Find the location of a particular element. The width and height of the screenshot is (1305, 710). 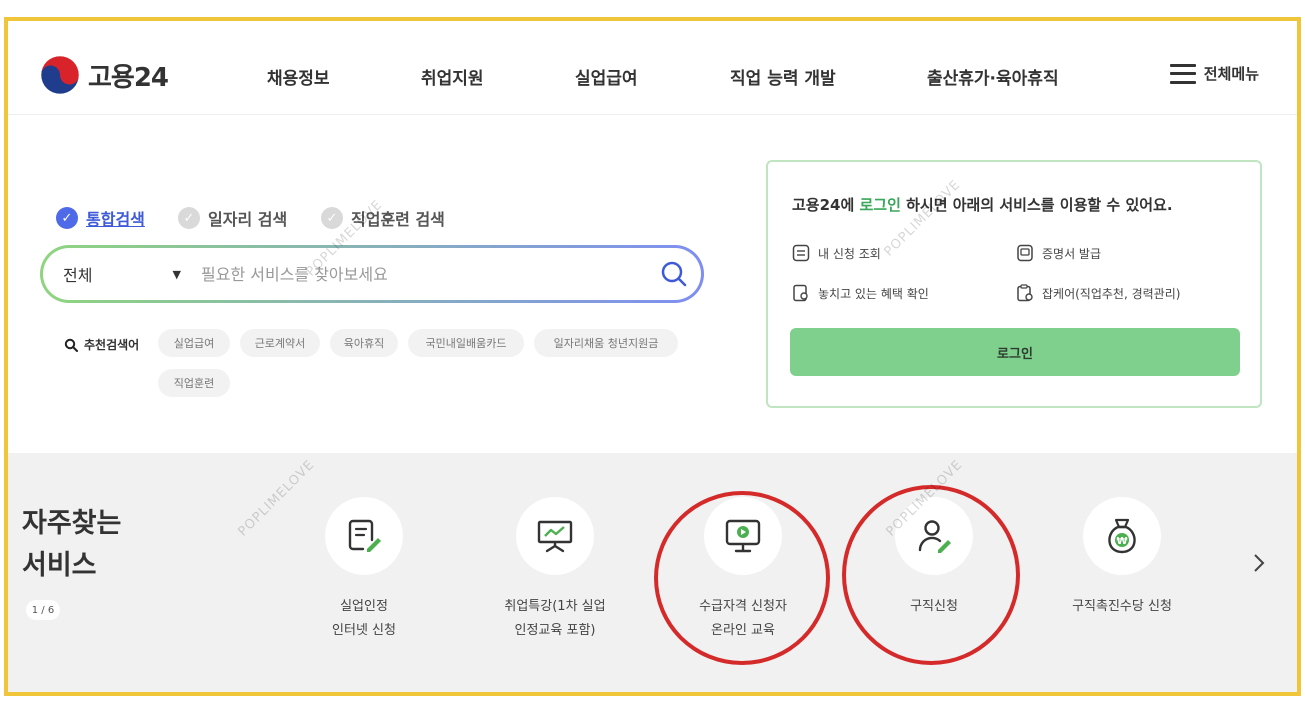

frequent-services-title: 자주찾는 서비스 is located at coordinates (71, 545).